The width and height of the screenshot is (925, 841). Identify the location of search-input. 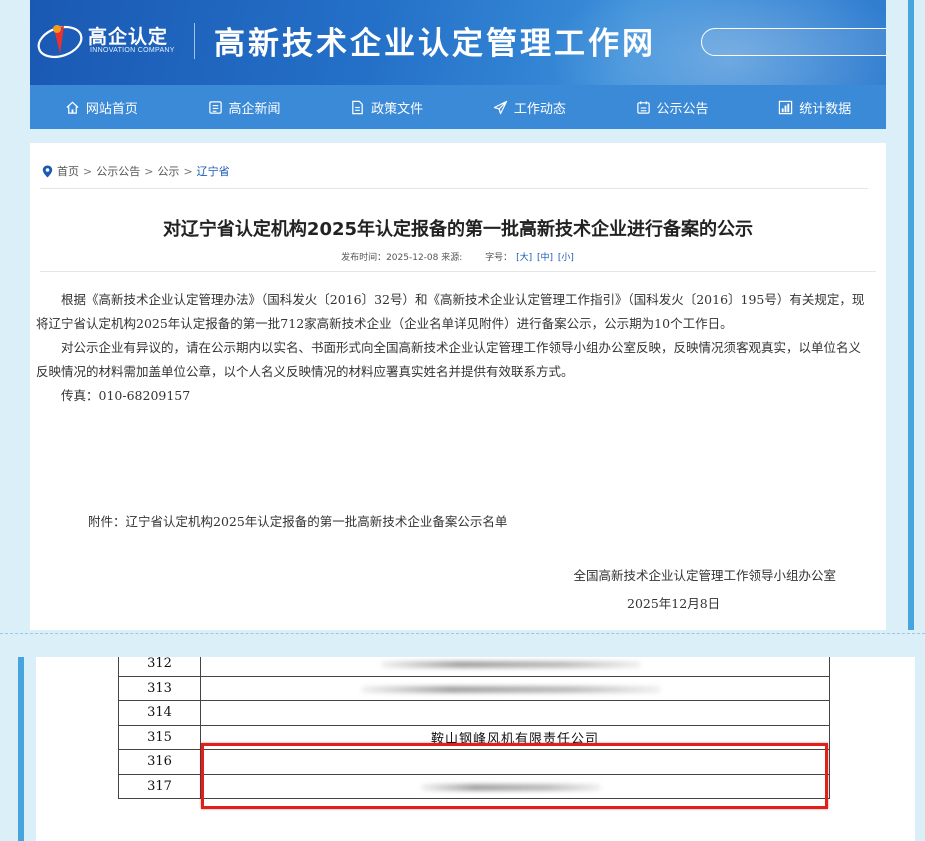
(799, 42).